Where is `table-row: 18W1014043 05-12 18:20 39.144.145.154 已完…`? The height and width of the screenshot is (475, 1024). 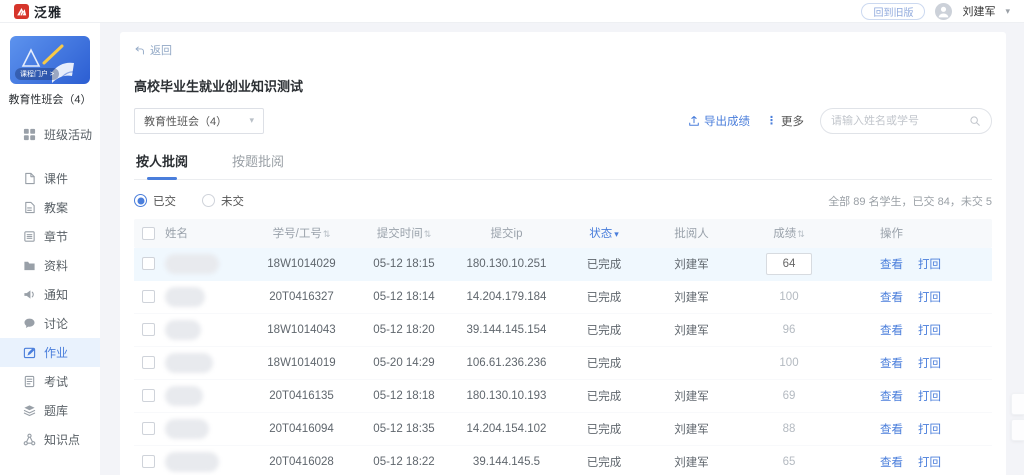 table-row: 18W1014043 05-12 18:20 39.144.145.154 已完… is located at coordinates (563, 330).